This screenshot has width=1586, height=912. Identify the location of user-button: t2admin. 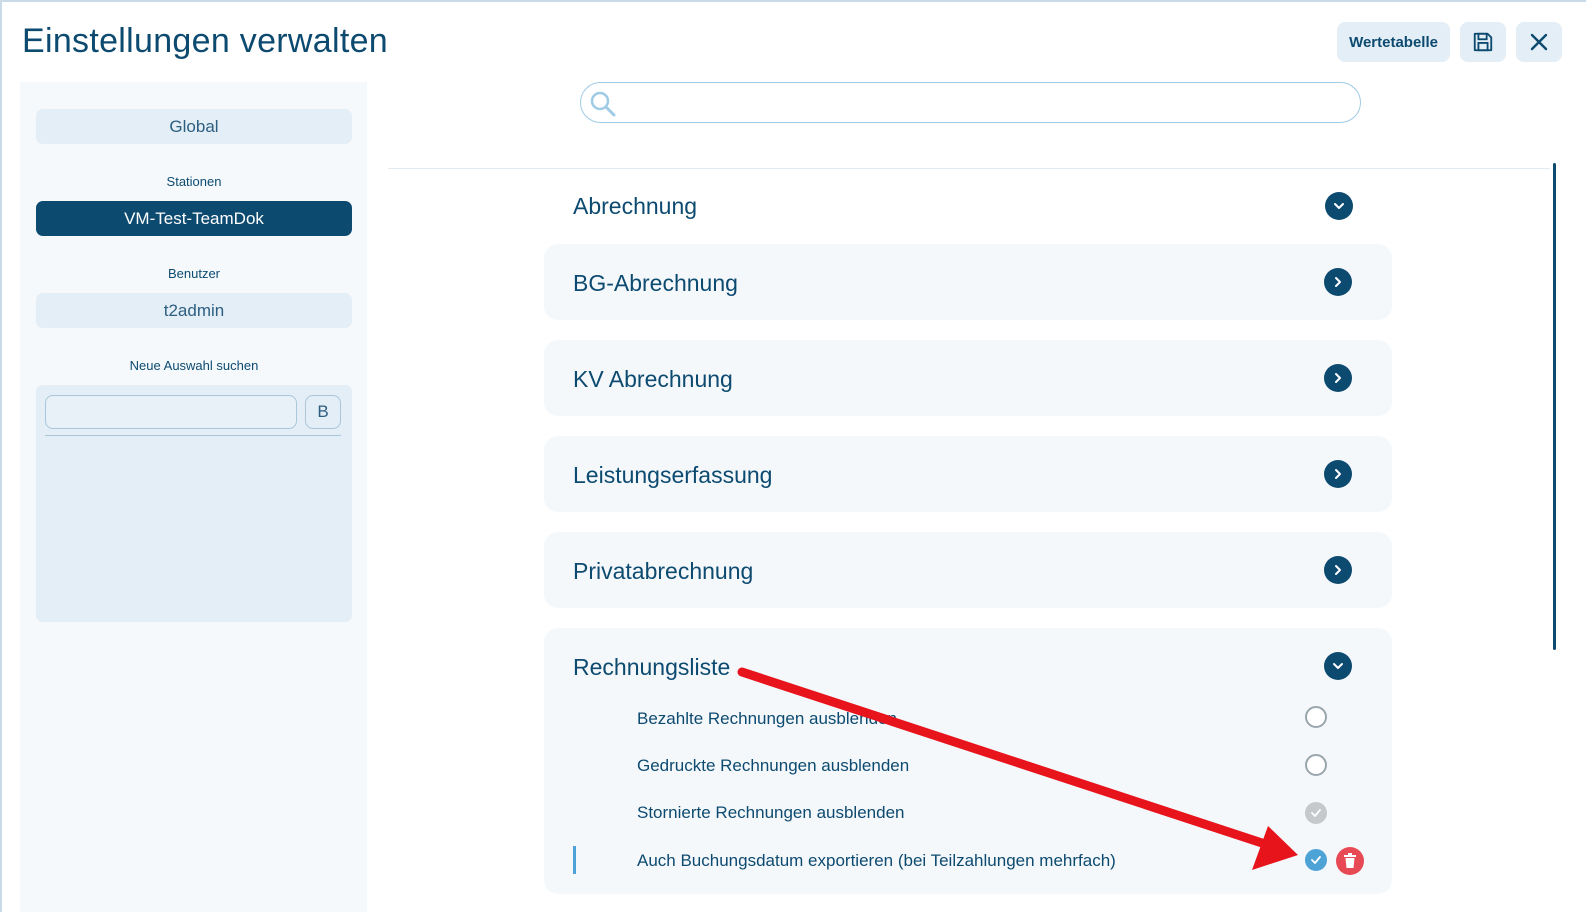
(194, 310).